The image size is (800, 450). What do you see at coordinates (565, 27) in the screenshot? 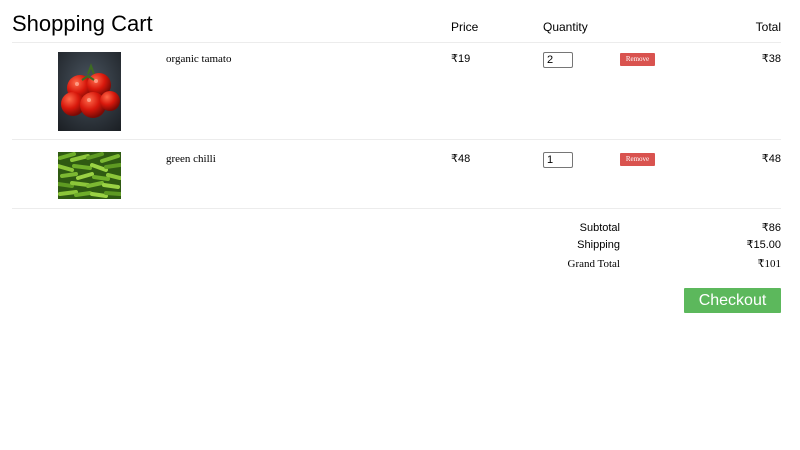
I see `quantity-column-header: Quantity` at bounding box center [565, 27].